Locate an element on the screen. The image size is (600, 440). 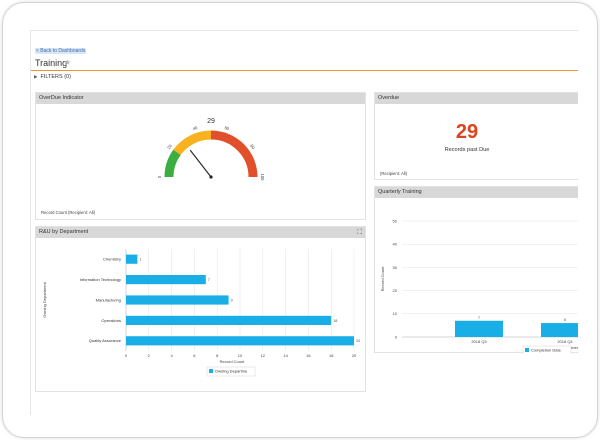
y-tick-label: Quality Assurance is located at coordinates (105, 340).